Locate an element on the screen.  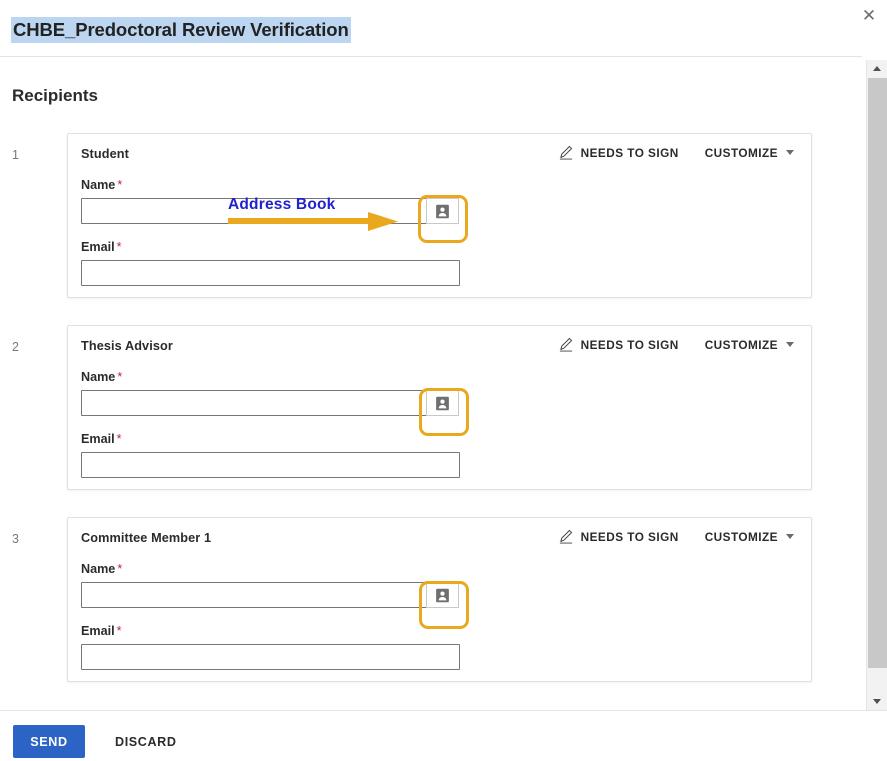
close-icon: ✕ is located at coordinates (869, 15).